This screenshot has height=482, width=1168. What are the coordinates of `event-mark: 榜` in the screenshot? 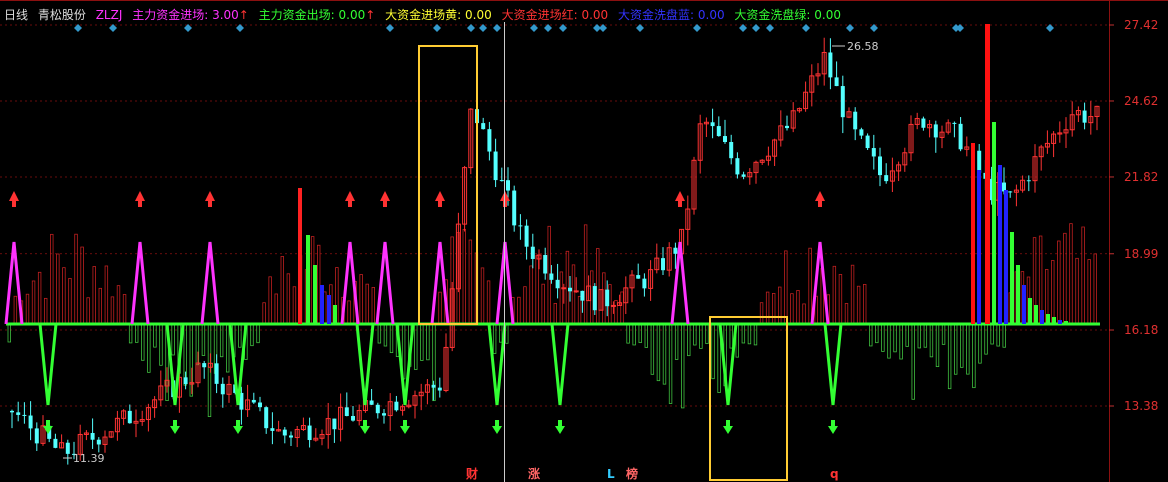 It's located at (632, 473).